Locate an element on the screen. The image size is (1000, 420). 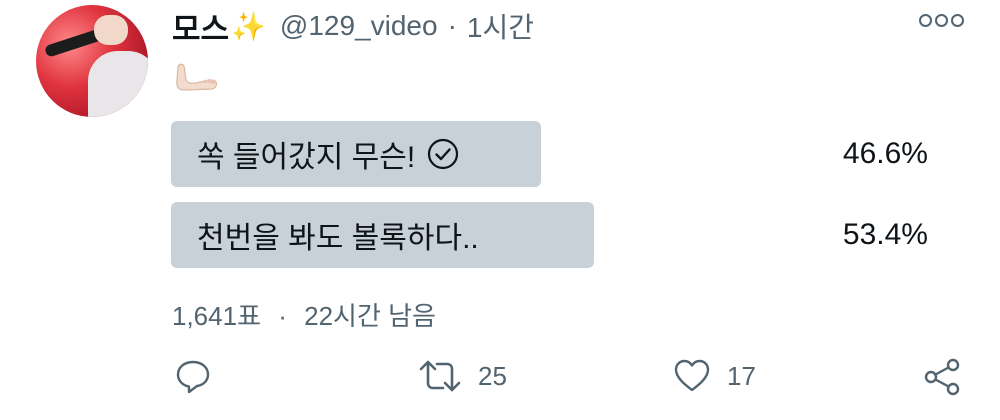
poll-option-2-label-wrap: 천번을 봐도 볼록하다.. is located at coordinates (338, 235).